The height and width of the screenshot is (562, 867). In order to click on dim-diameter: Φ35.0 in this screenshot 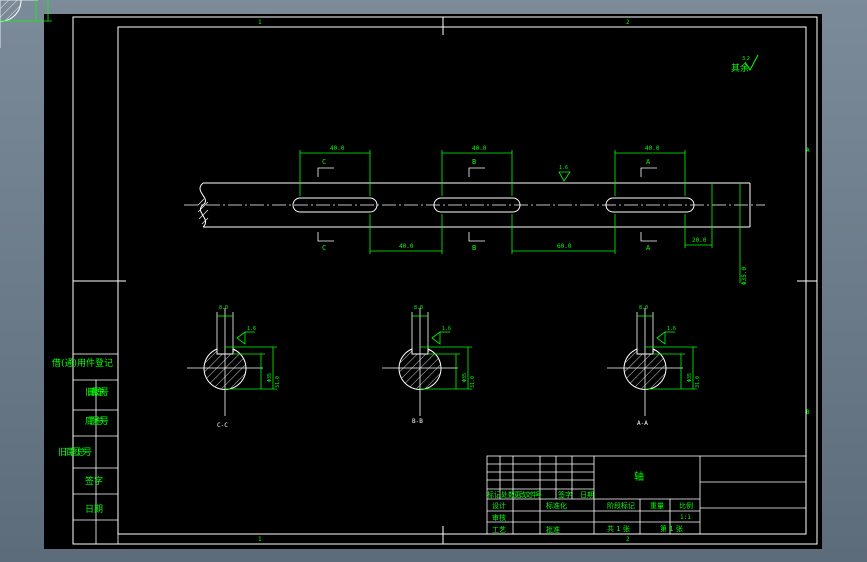, I will do `click(744, 276)`.